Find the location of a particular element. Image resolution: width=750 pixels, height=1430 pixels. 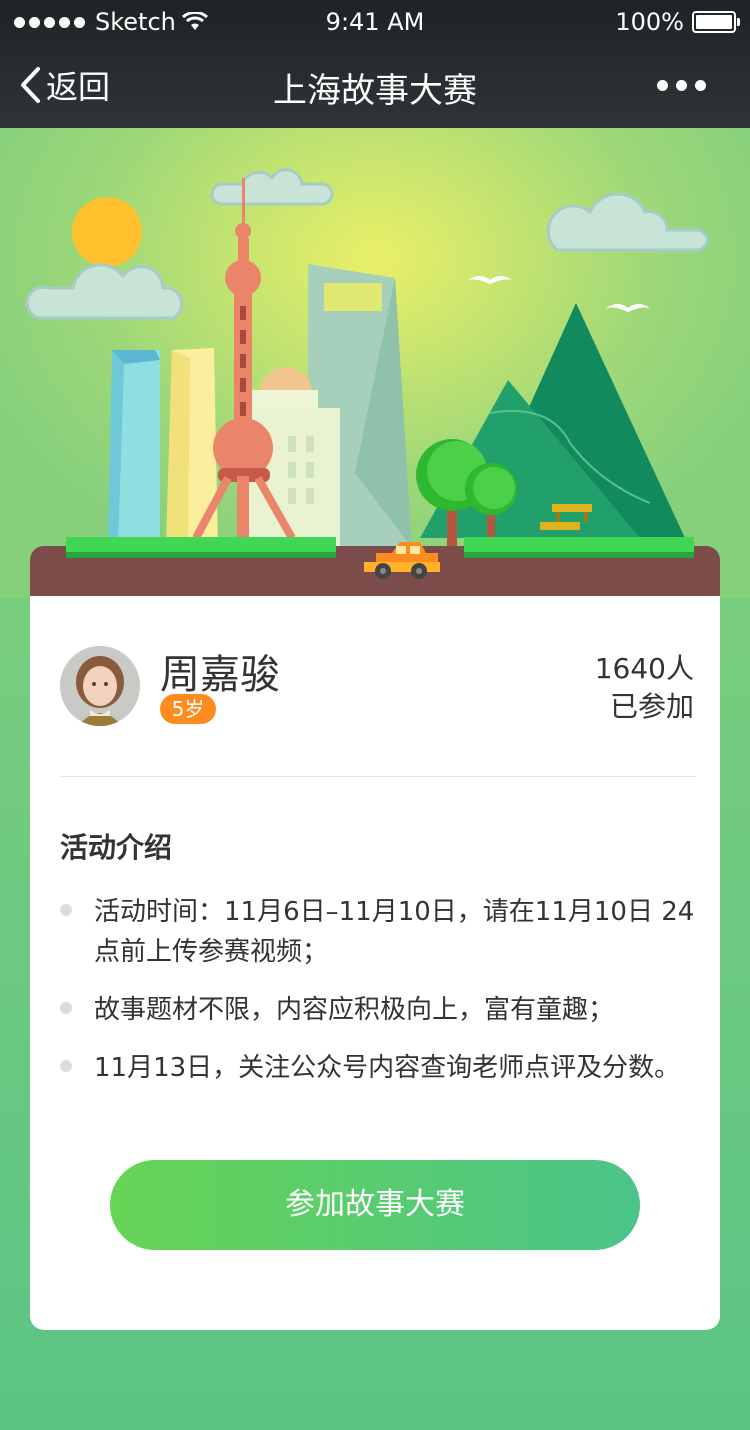

age-badge: 5岁 is located at coordinates (188, 709).